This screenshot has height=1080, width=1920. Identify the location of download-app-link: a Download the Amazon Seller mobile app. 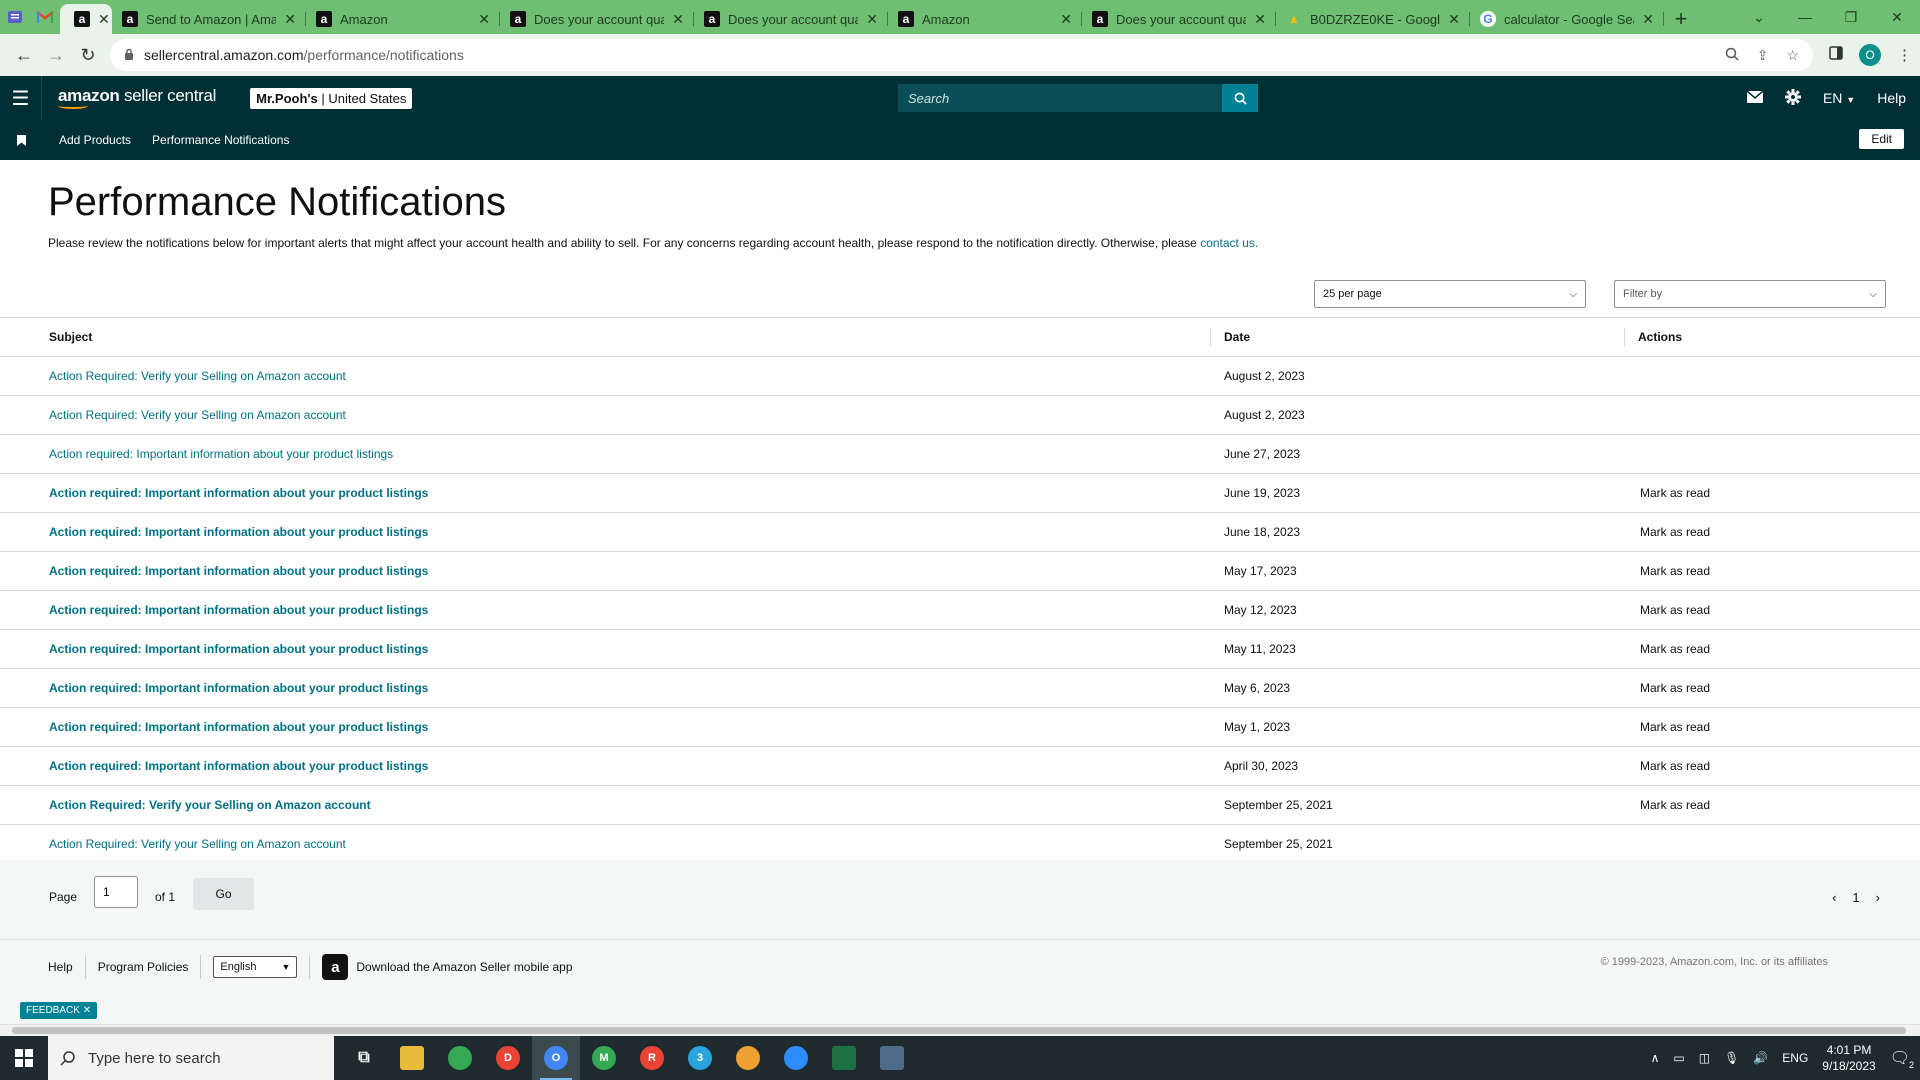
(447, 967).